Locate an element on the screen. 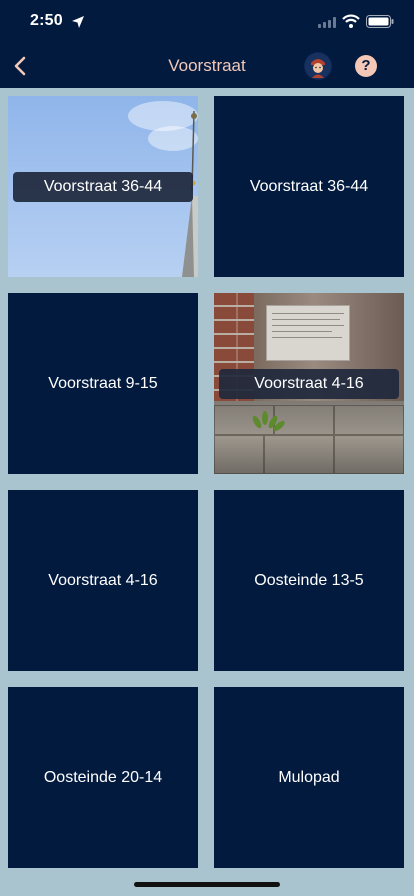  tile-label: Oosteinde 13-5 is located at coordinates (309, 580).